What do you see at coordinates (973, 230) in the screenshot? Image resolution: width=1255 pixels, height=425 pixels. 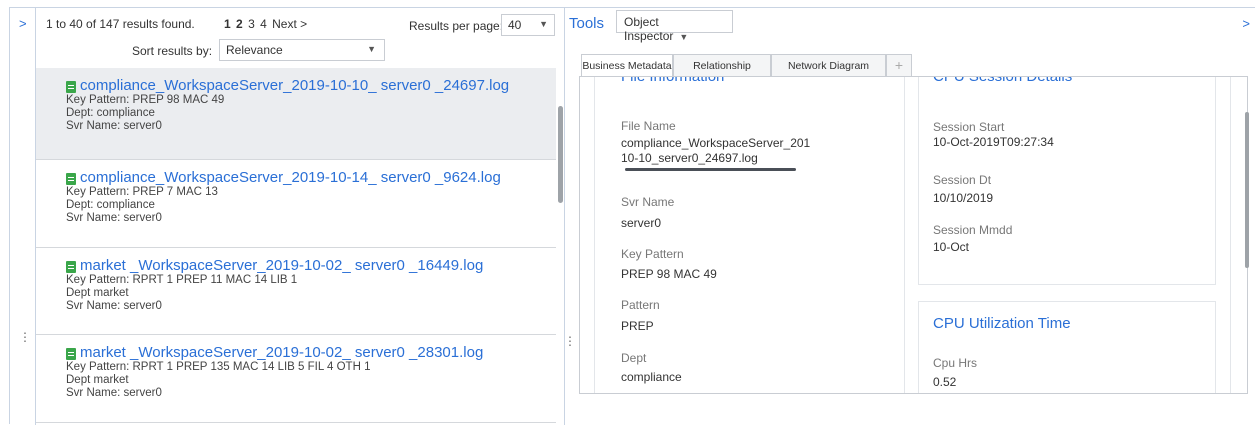 I see `session-mmdd-label: Session Mmdd` at bounding box center [973, 230].